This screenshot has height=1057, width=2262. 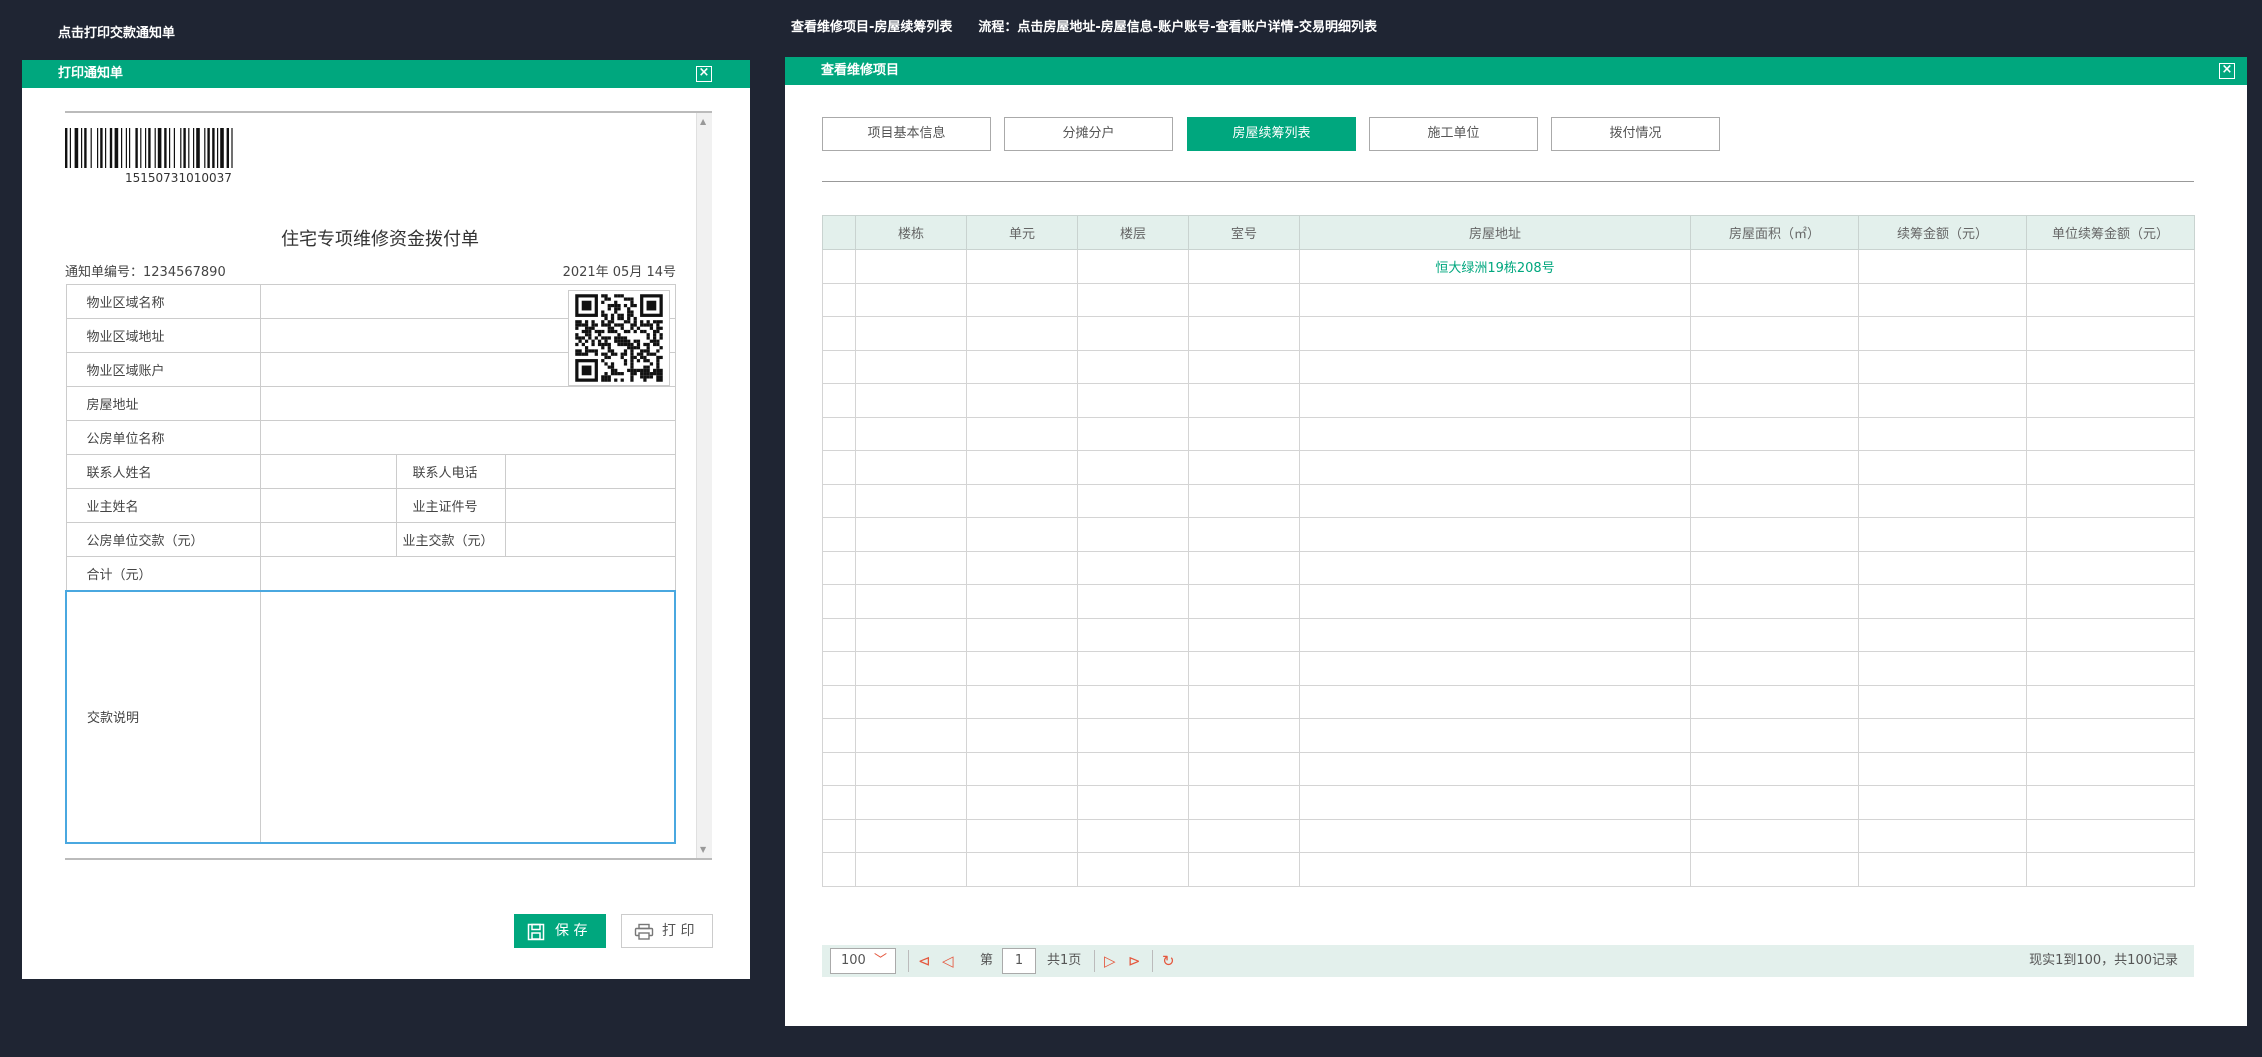 I want to click on tabs-divider, so click(x=1508, y=181).